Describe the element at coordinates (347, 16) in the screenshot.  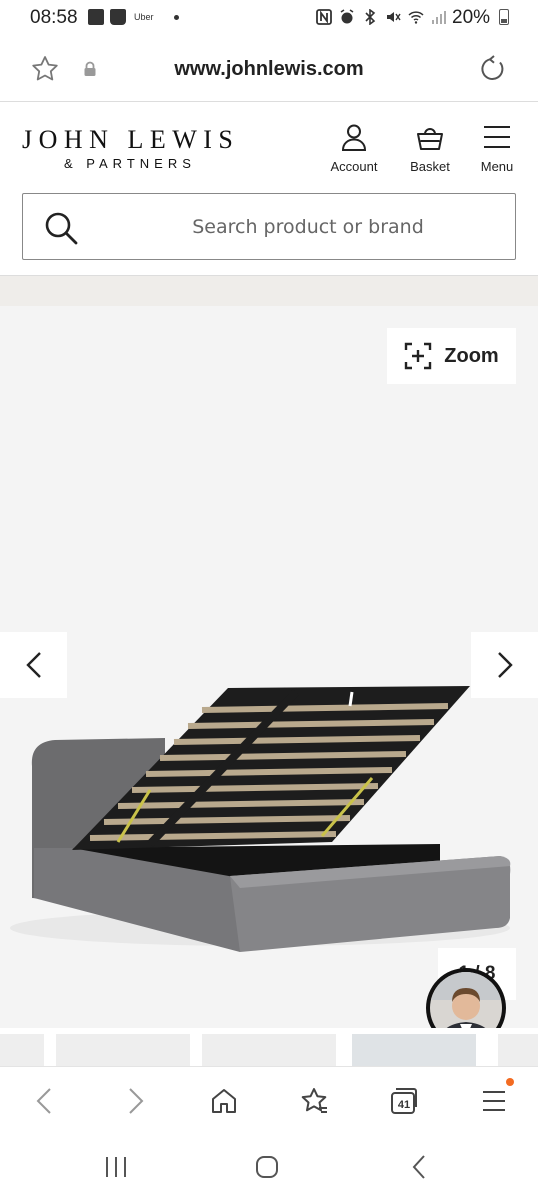
I see `alarm-icon` at that location.